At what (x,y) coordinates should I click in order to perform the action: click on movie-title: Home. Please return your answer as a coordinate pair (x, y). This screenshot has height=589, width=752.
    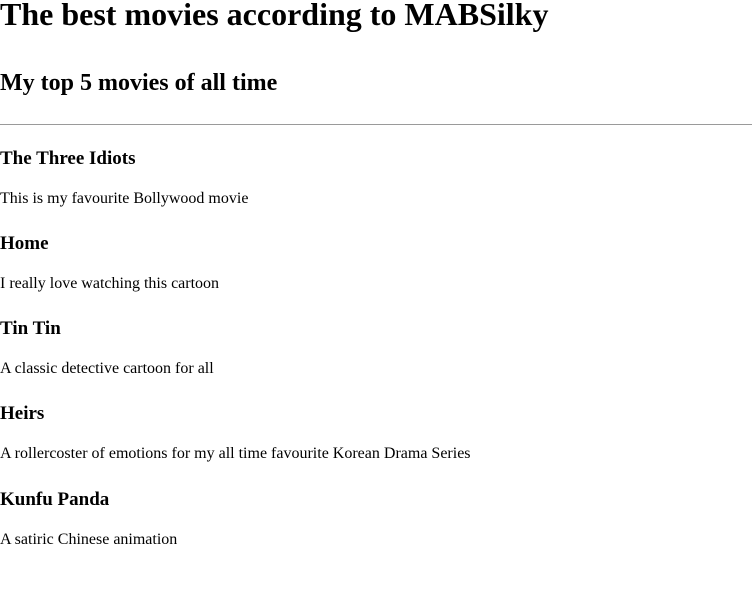
    Looking at the image, I should click on (24, 243).